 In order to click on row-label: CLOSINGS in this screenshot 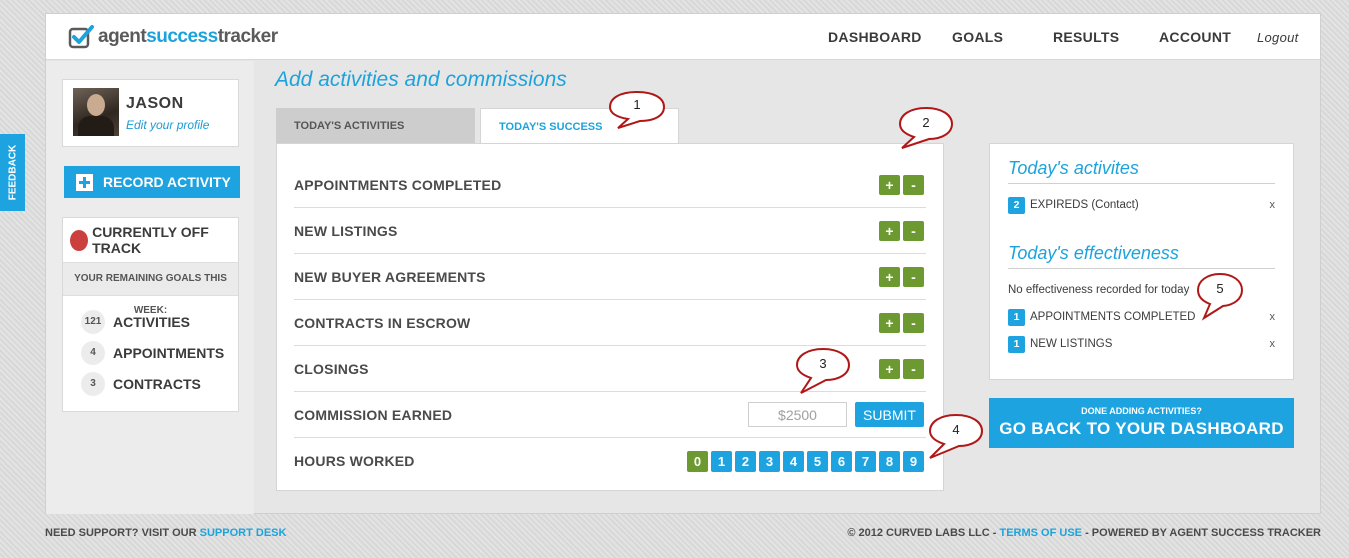, I will do `click(331, 368)`.